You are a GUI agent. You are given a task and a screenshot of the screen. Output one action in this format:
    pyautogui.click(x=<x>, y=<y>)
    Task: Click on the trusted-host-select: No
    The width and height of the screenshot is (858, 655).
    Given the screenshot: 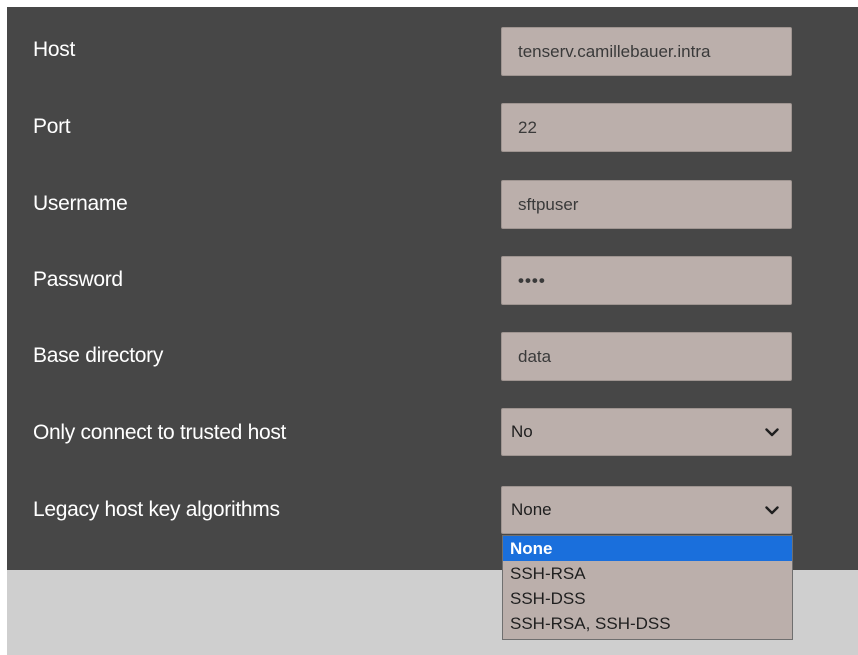 What is the action you would take?
    pyautogui.click(x=646, y=432)
    